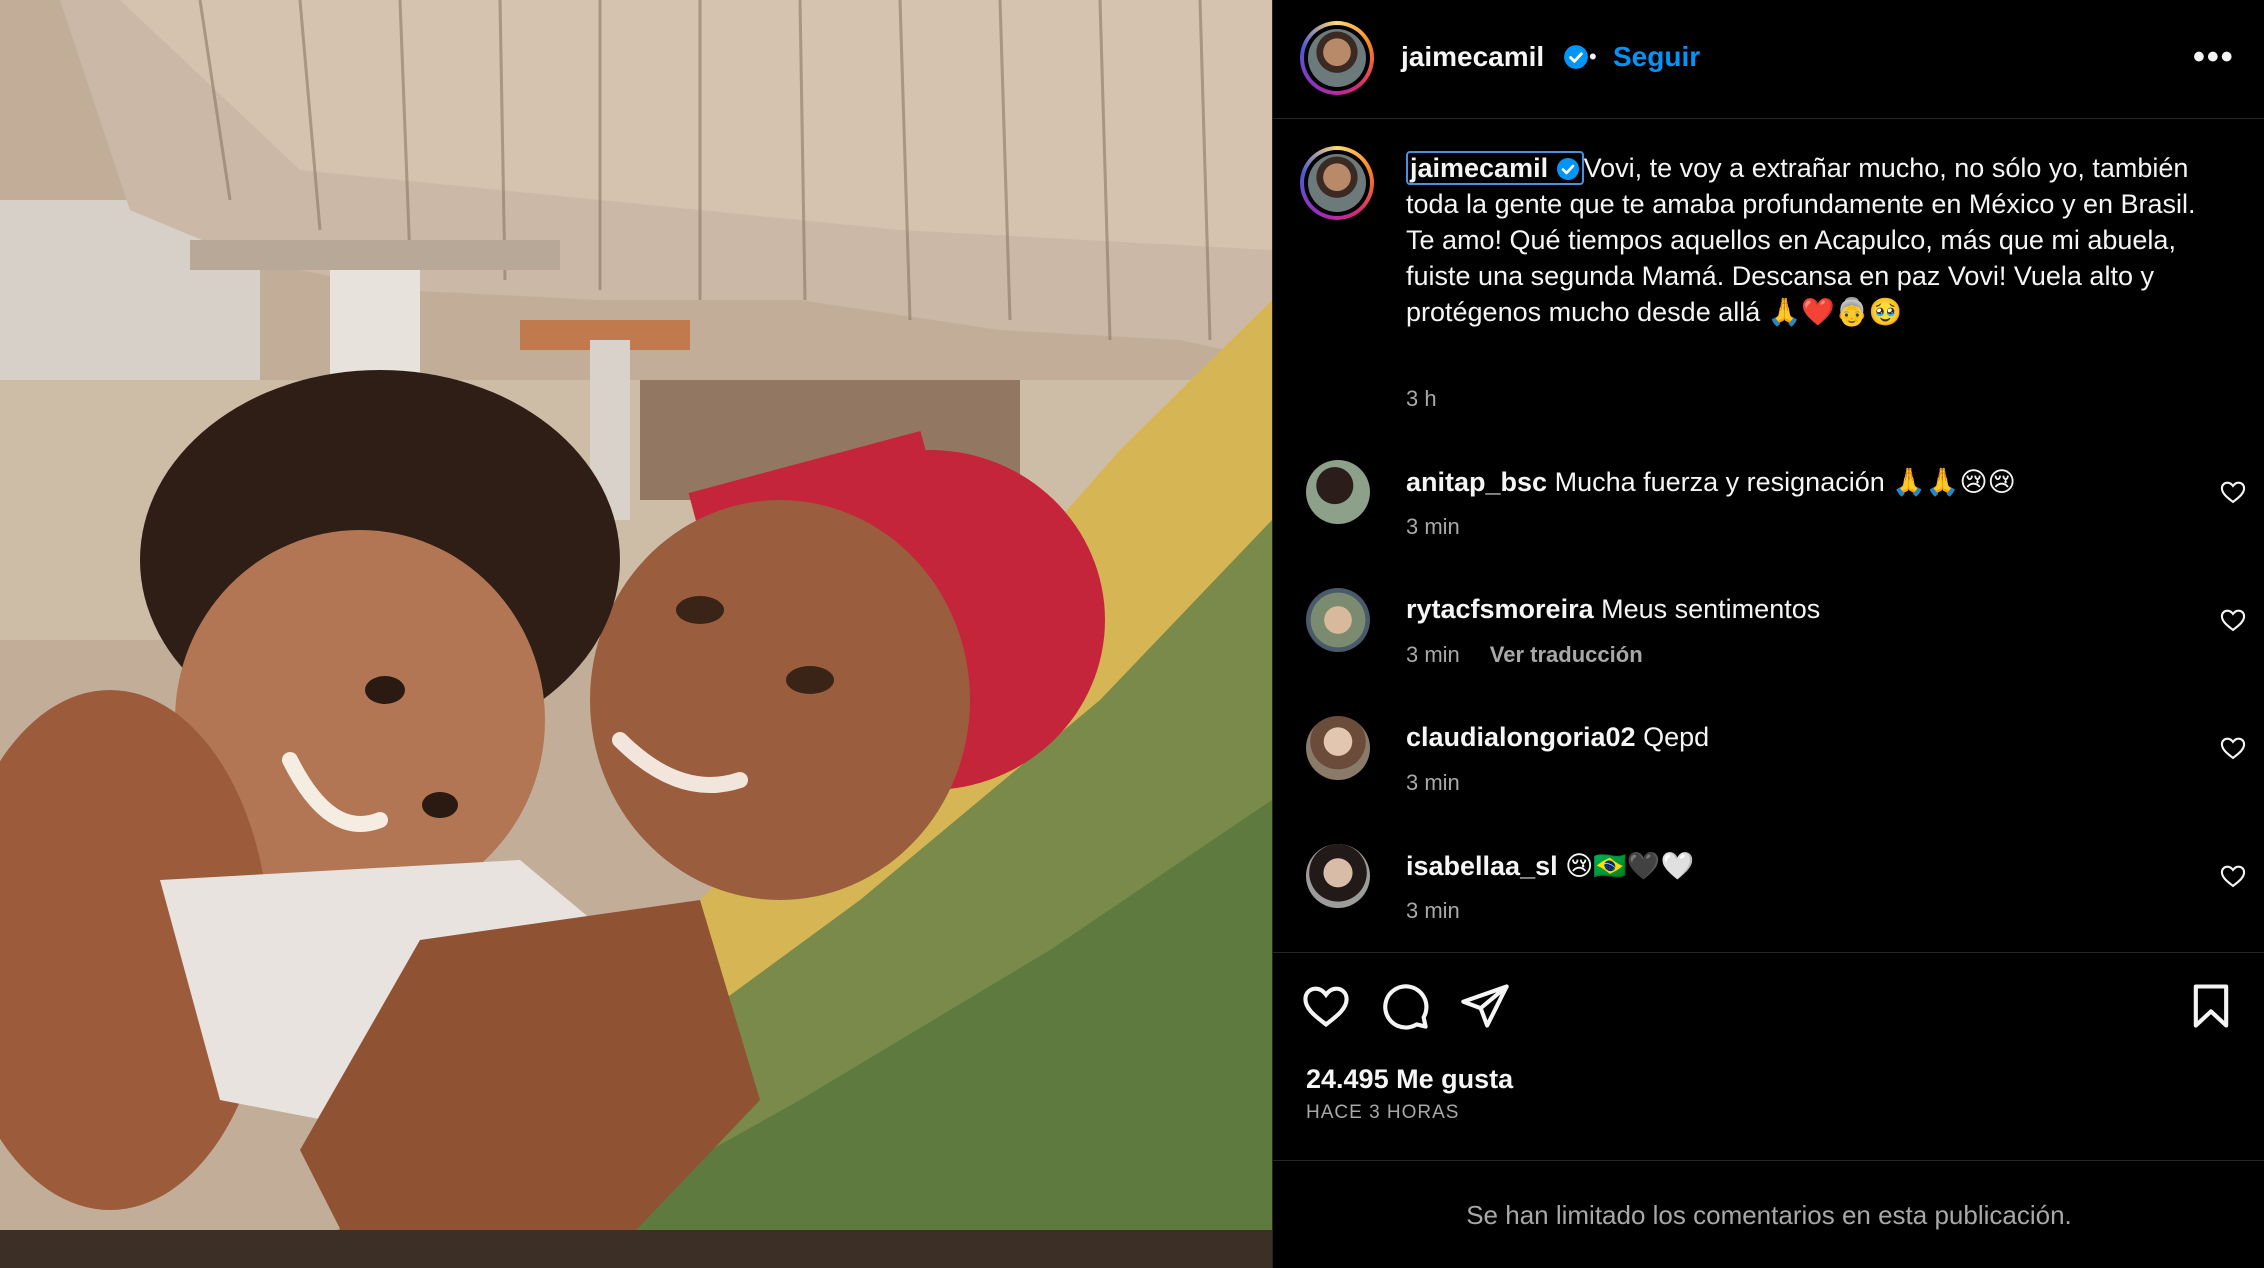 The height and width of the screenshot is (1268, 2264). Describe the element at coordinates (2211, 1006) in the screenshot. I see `bookmark-icon` at that location.